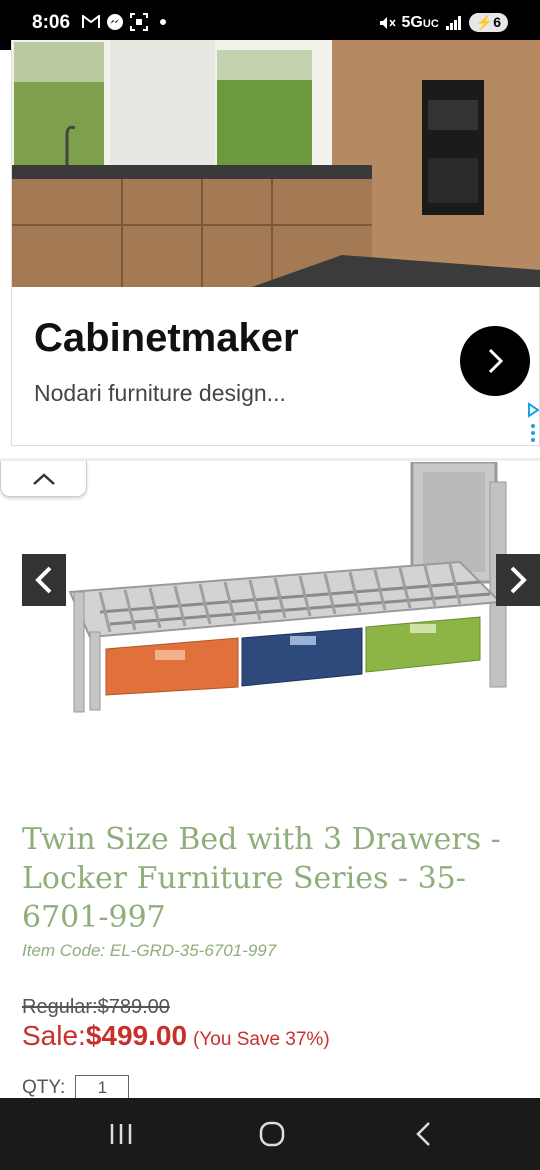 Image resolution: width=540 pixels, height=1170 pixels. I want to click on messenger-icon, so click(115, 22).